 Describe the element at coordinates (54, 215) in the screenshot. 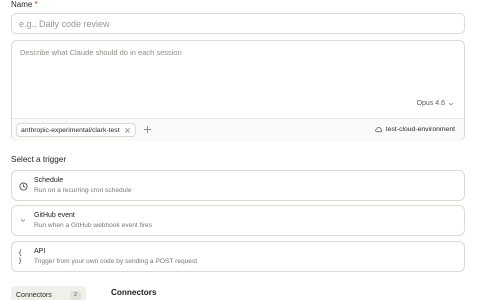

I see `trigger-title: GitHub event` at that location.